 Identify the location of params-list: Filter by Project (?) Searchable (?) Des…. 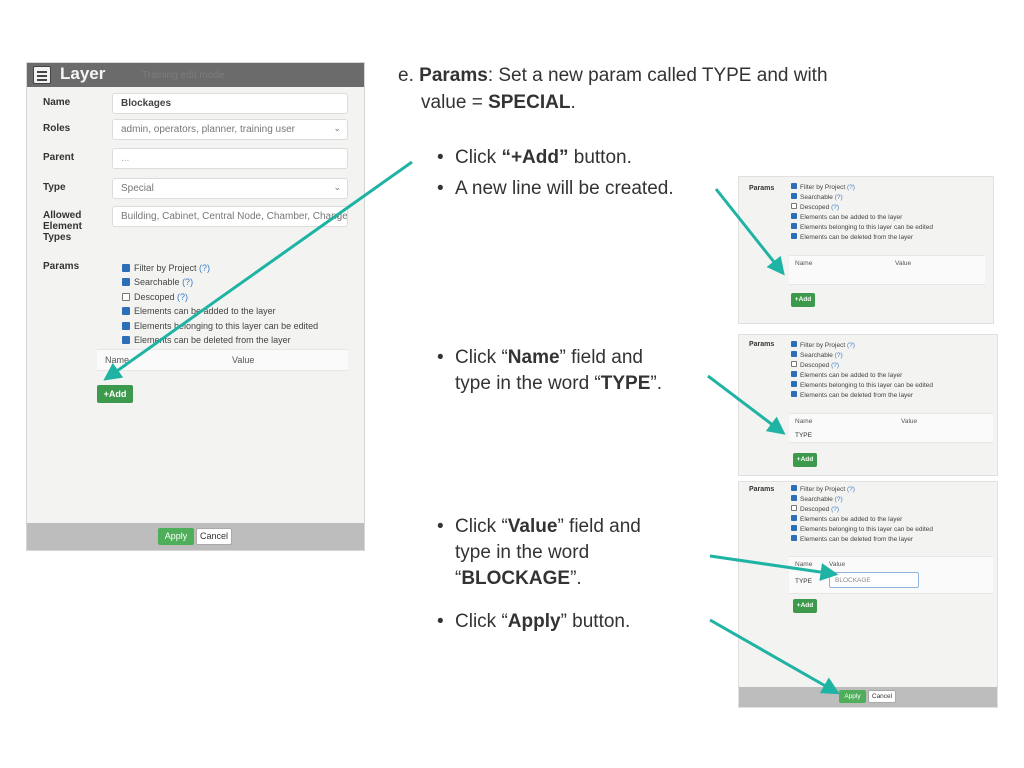
(862, 213).